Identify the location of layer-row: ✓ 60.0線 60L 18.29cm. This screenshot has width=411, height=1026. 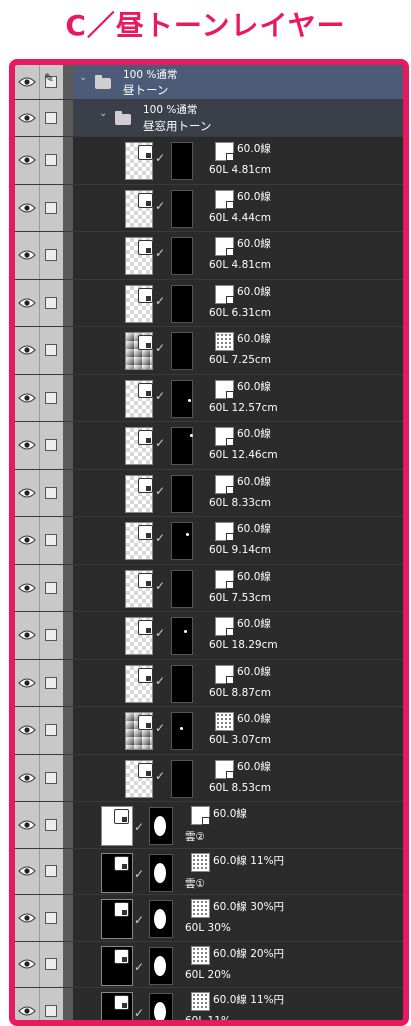
(209, 636).